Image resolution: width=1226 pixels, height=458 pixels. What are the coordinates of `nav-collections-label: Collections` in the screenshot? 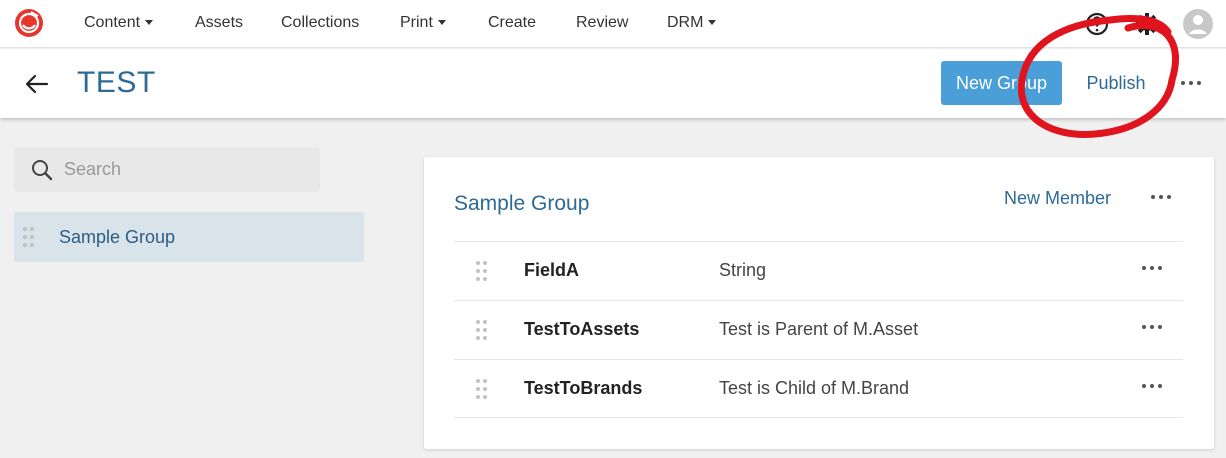 It's located at (320, 22).